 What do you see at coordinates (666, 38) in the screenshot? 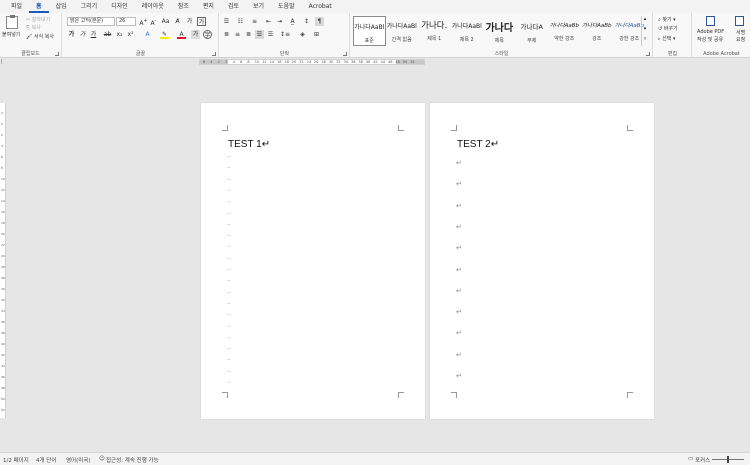
I see `select-button: ▹ 선택 ▾` at bounding box center [666, 38].